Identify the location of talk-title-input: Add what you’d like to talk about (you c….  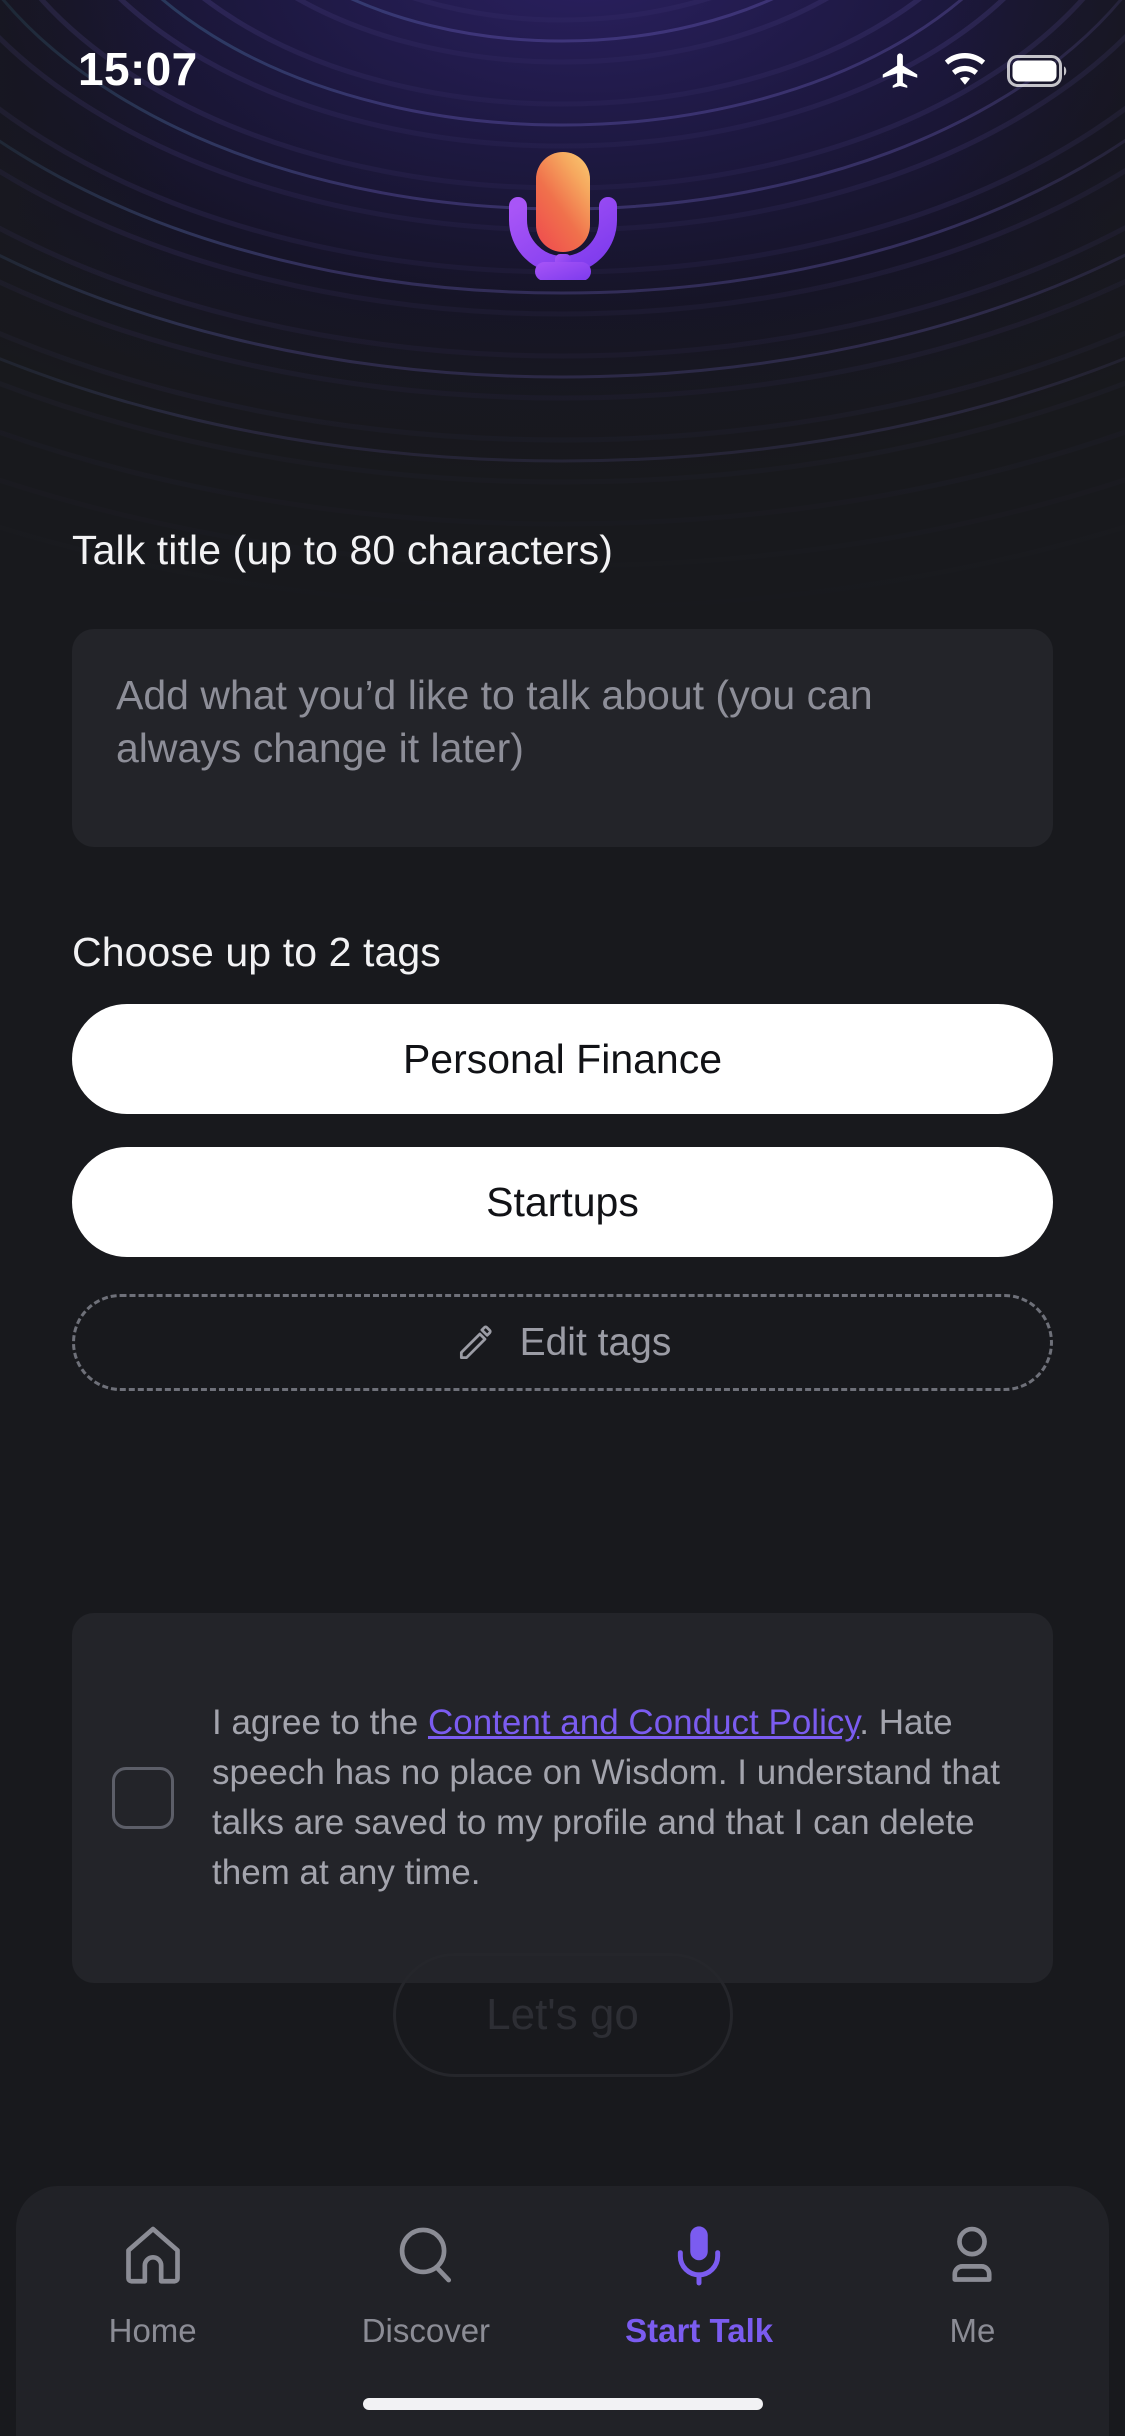
(562, 738).